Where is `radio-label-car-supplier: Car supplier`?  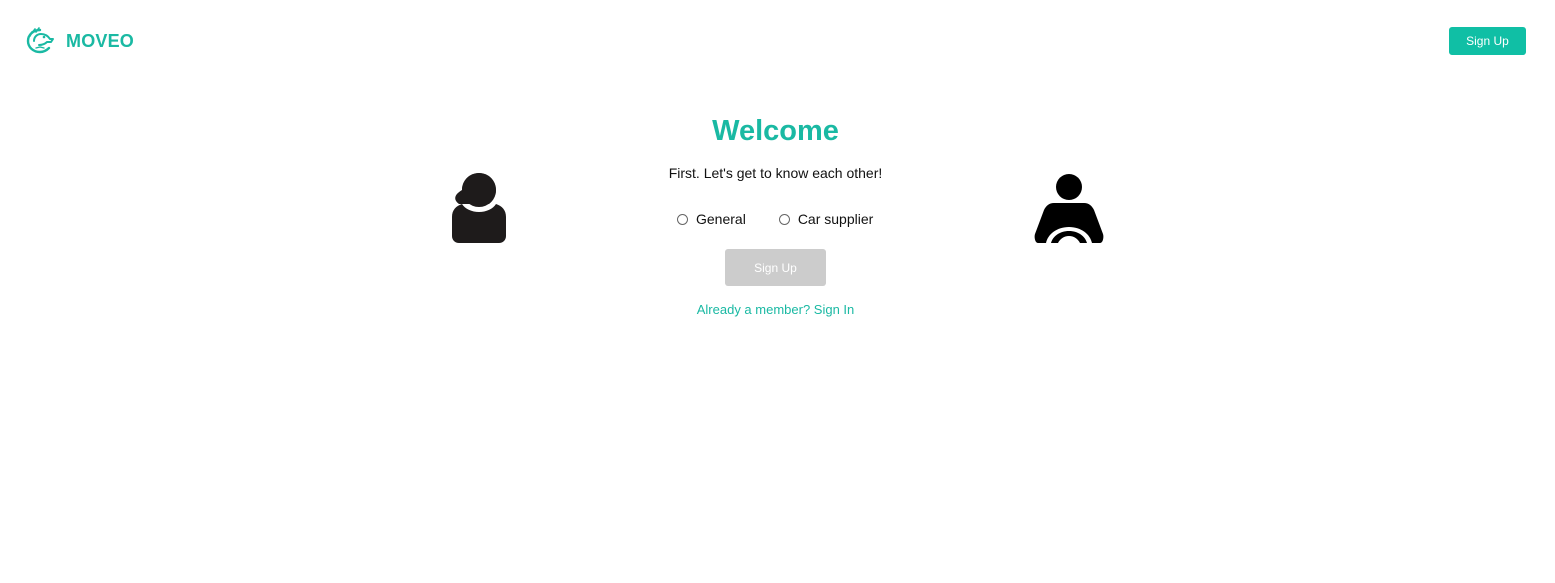
radio-label-car-supplier: Car supplier is located at coordinates (835, 219).